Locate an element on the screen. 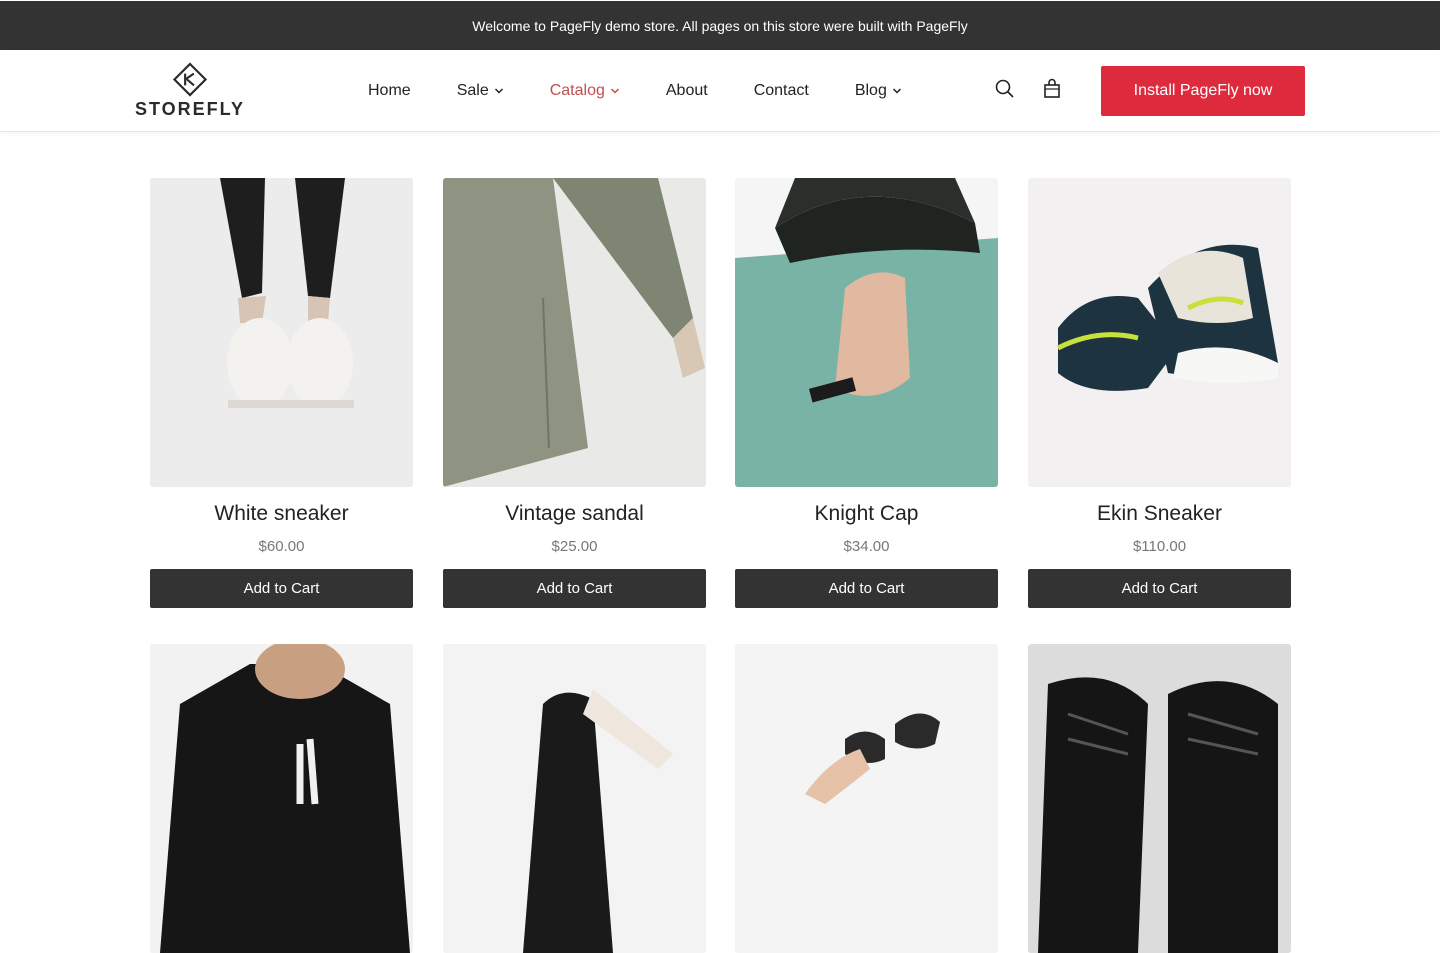 This screenshot has width=1440, height=953. knight-cap-photo is located at coordinates (866, 332).